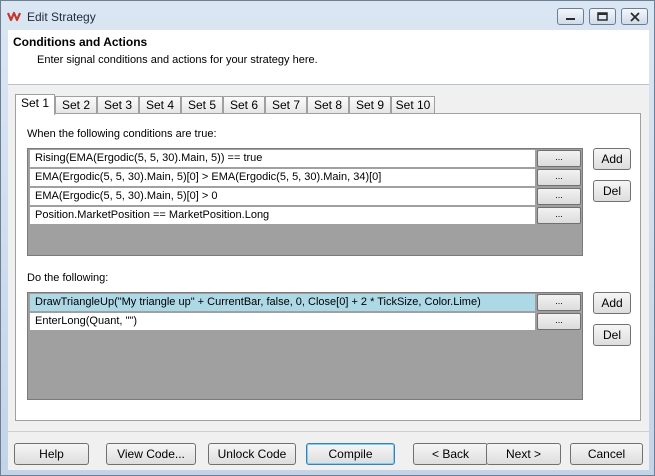  I want to click on tab-set-2: Set 2, so click(76, 105).